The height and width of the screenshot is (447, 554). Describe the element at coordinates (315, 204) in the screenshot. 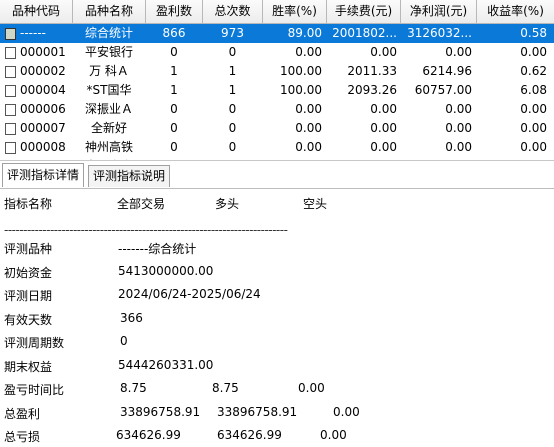

I see `metric-header-short: 空头` at that location.